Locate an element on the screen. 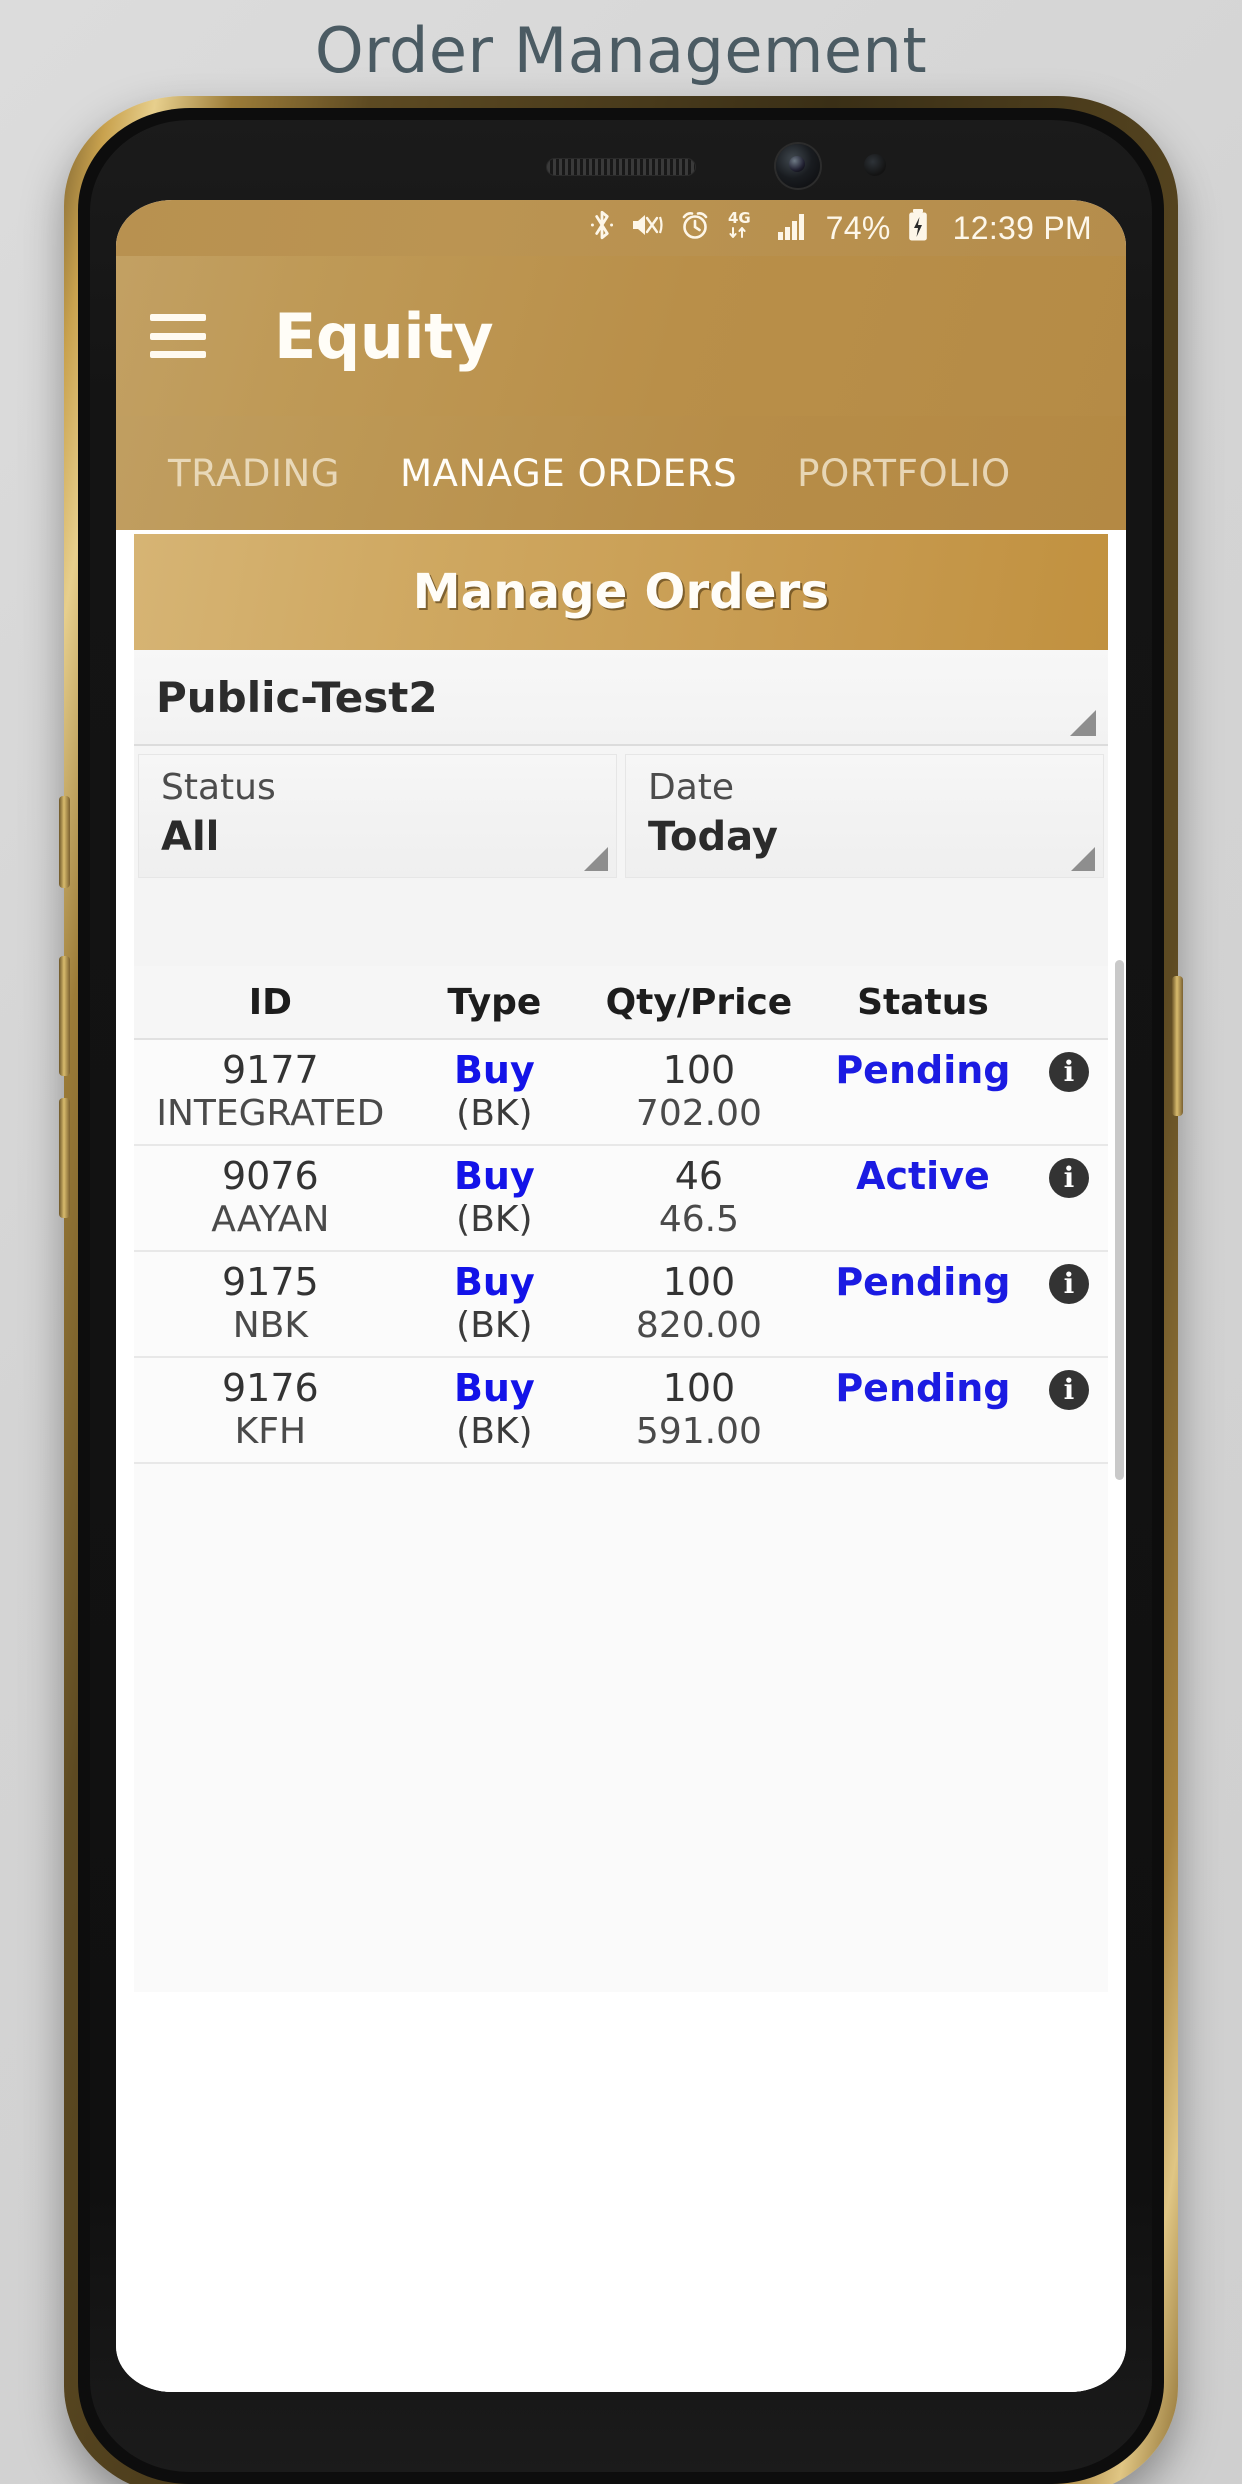  power-button is located at coordinates (1177, 1046).